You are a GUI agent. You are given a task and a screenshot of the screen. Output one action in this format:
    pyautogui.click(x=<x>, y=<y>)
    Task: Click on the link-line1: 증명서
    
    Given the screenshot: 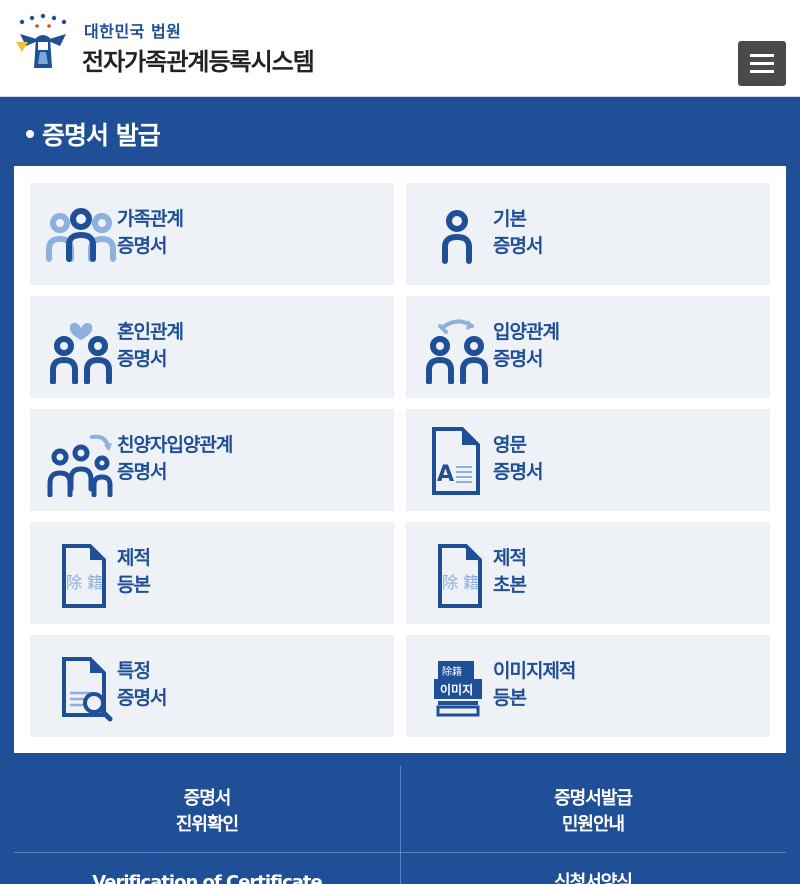 What is the action you would take?
    pyautogui.click(x=207, y=798)
    